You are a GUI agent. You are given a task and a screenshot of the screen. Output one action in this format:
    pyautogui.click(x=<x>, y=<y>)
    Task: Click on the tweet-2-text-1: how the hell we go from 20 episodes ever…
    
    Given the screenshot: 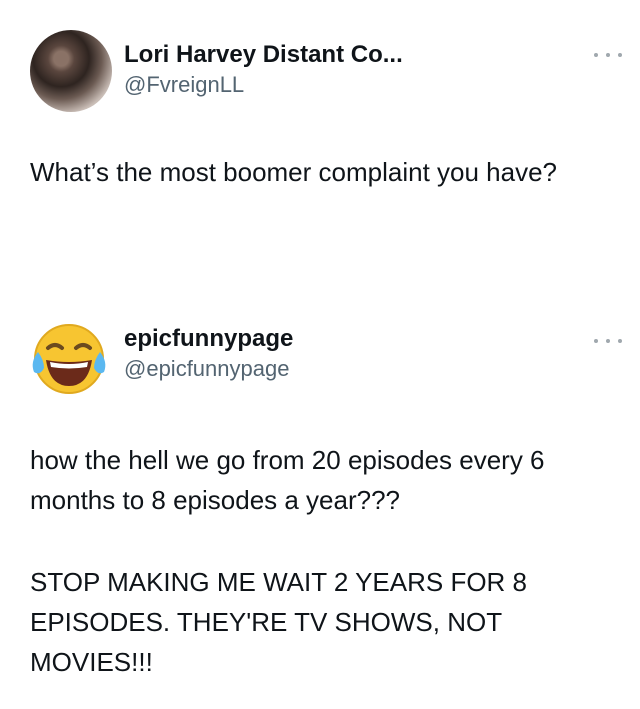 What is the action you would take?
    pyautogui.click(x=291, y=480)
    